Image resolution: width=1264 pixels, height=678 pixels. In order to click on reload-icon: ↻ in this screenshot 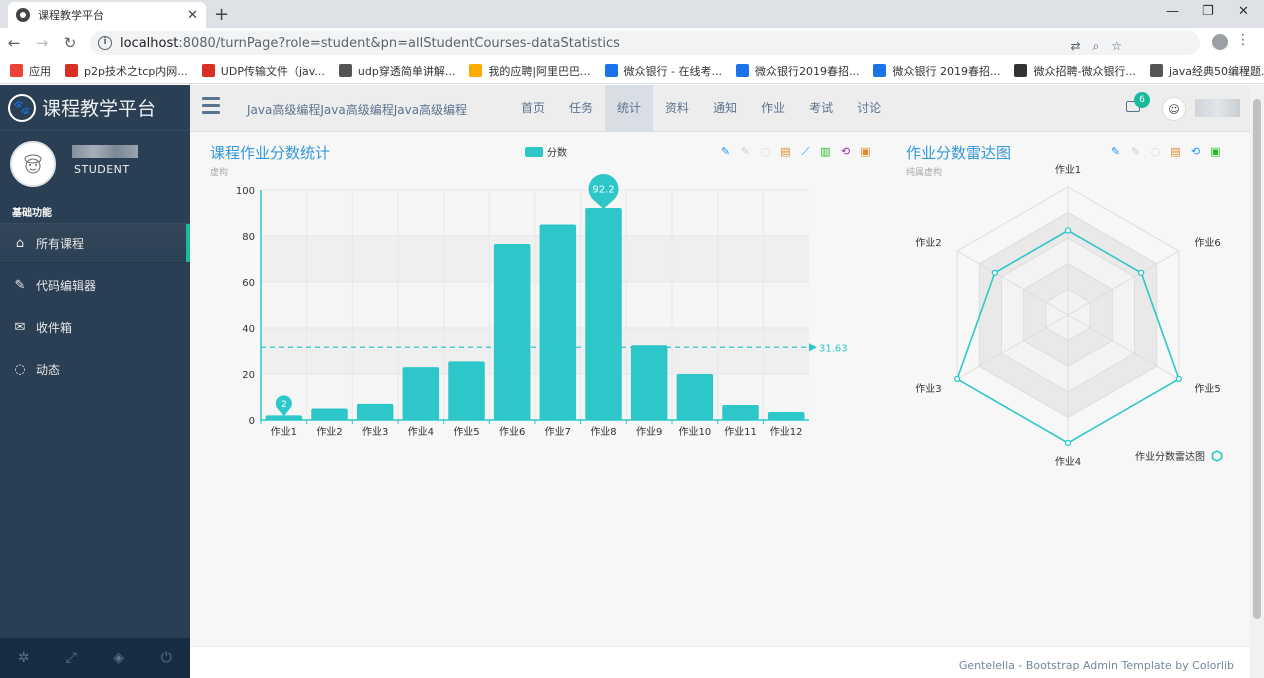, I will do `click(70, 43)`.